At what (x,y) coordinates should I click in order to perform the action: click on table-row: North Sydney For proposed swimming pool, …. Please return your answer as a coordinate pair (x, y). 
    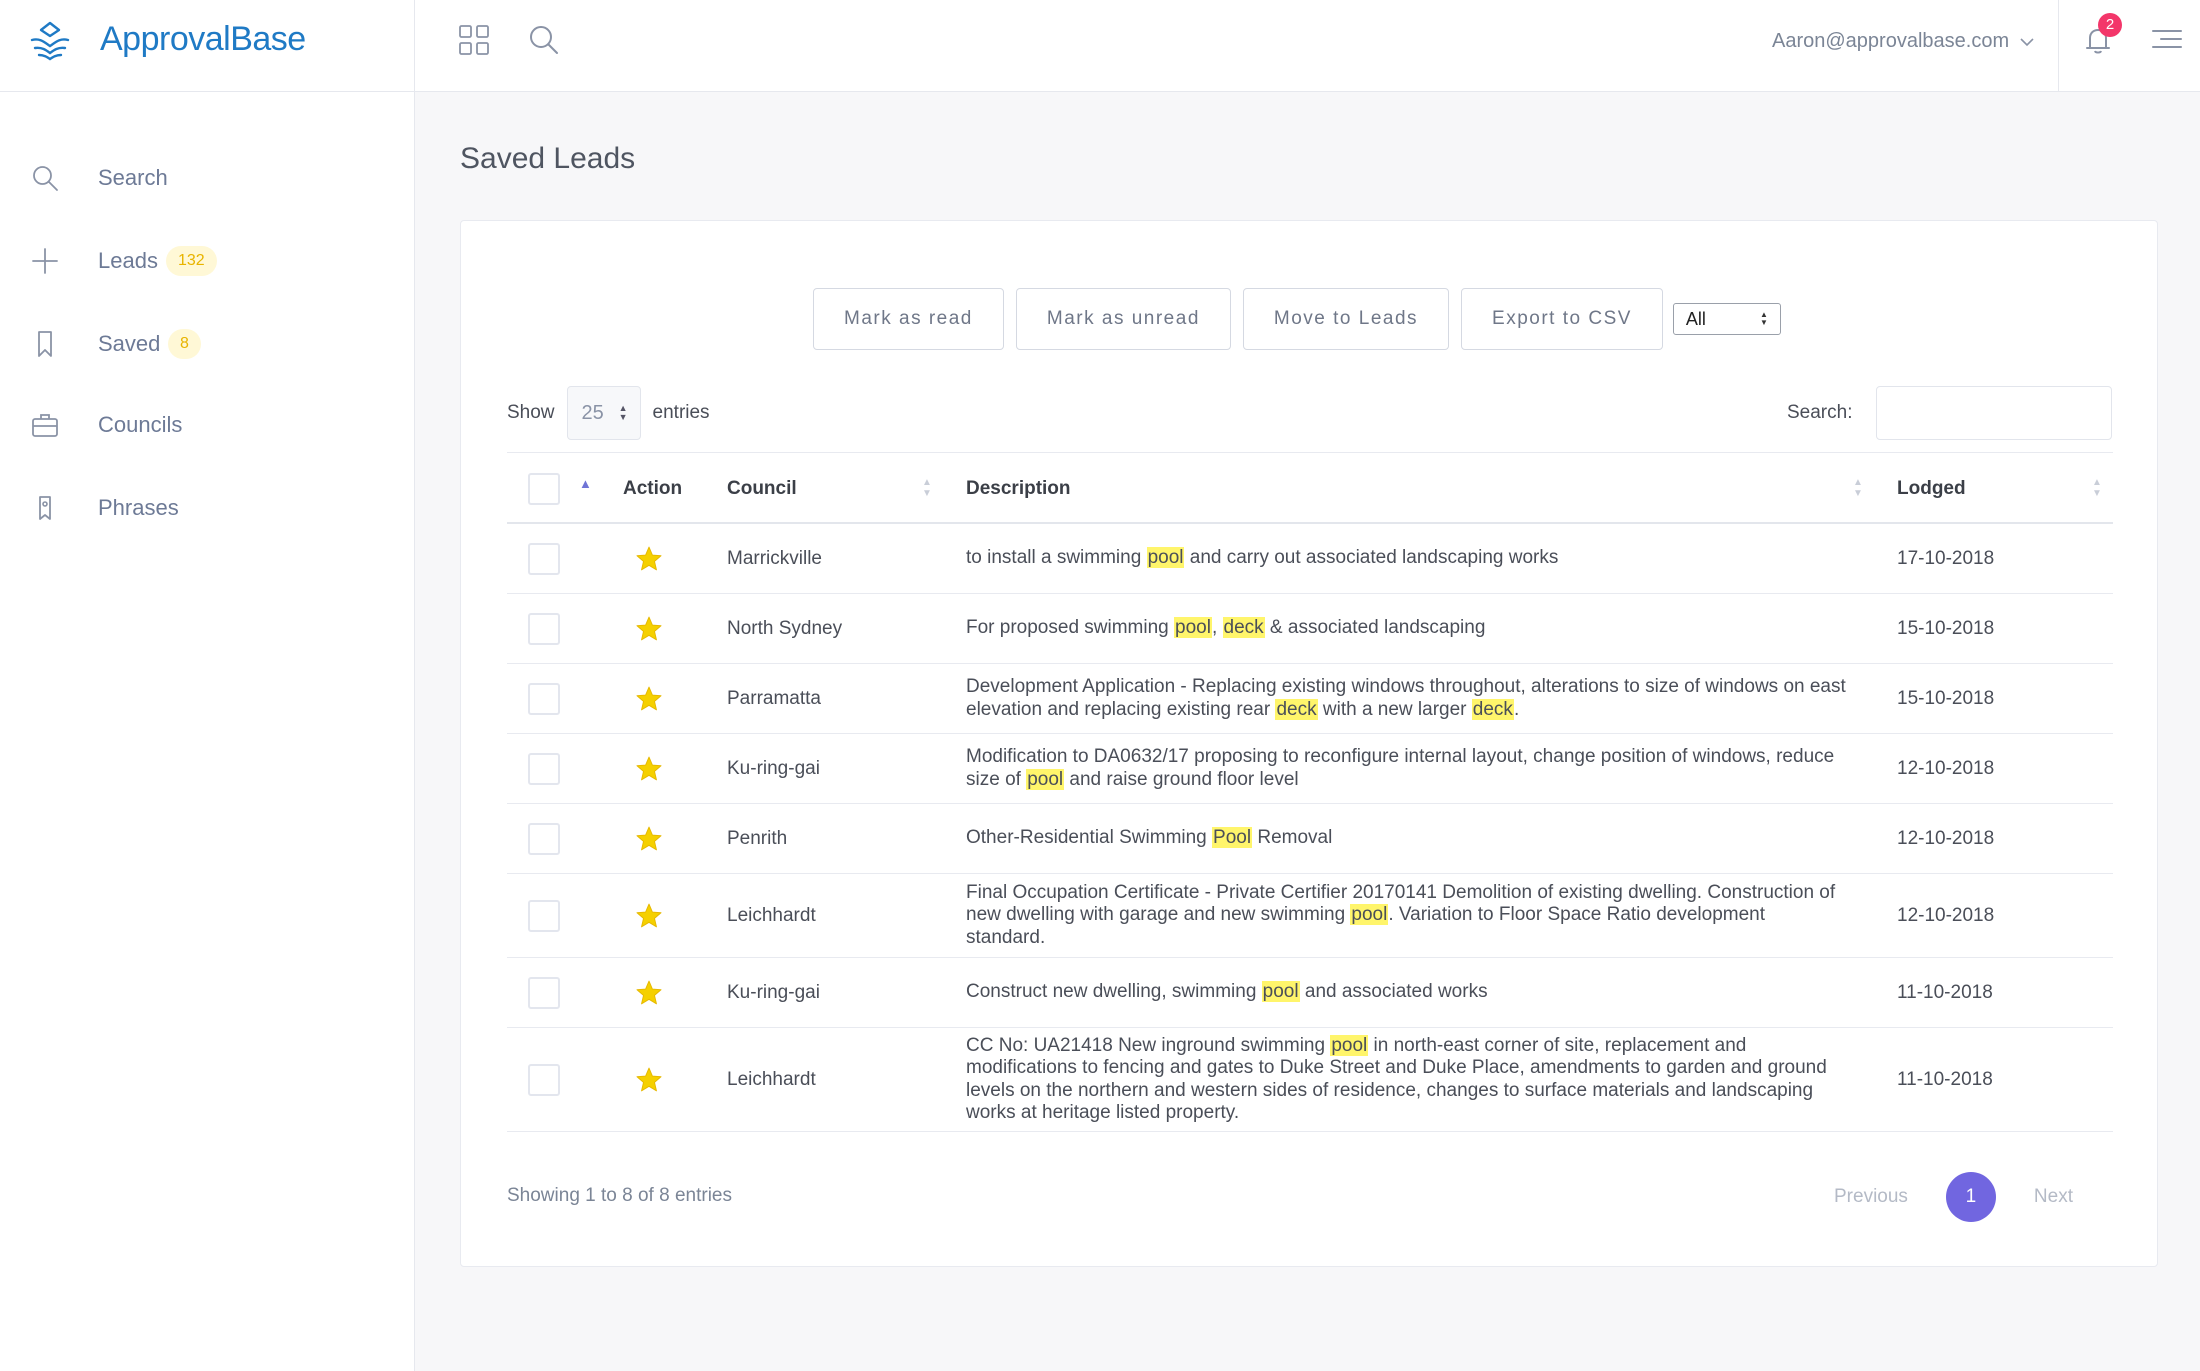
    Looking at the image, I should click on (1310, 629).